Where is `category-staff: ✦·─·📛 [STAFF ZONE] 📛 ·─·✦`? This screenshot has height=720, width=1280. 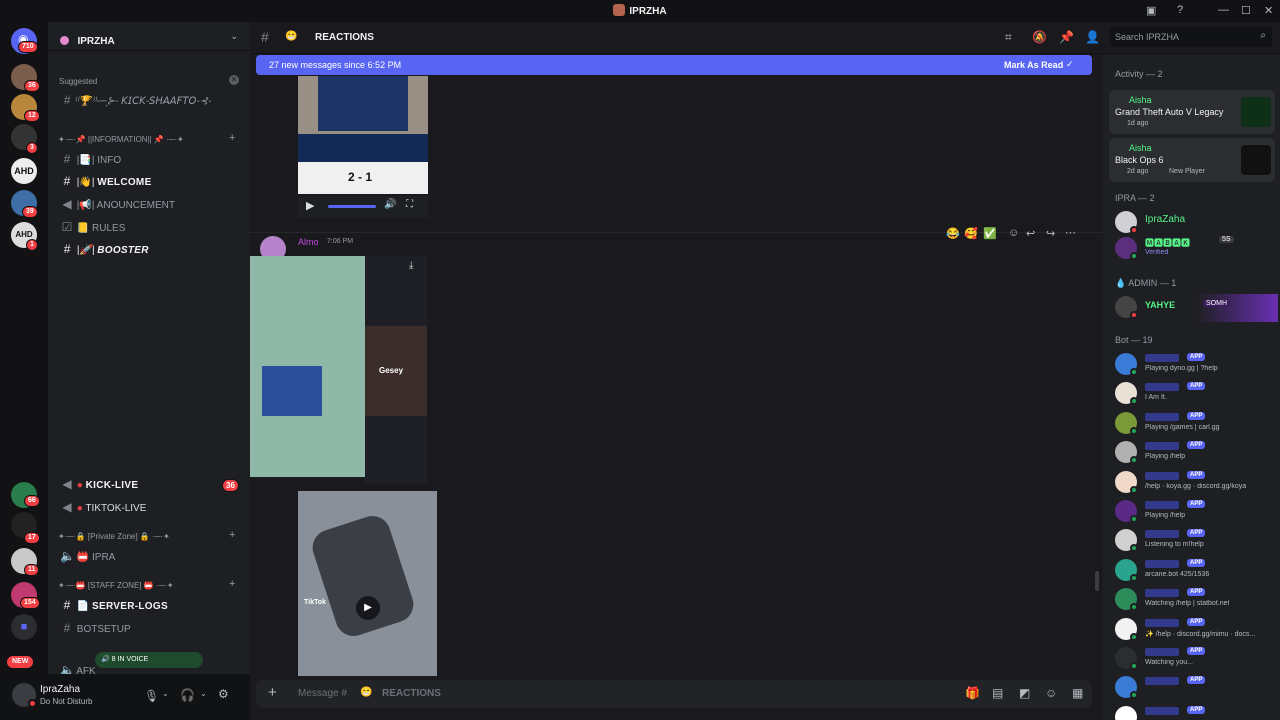 category-staff: ✦·─·📛 [STAFF ZONE] 📛 ·─·✦ is located at coordinates (116, 585).